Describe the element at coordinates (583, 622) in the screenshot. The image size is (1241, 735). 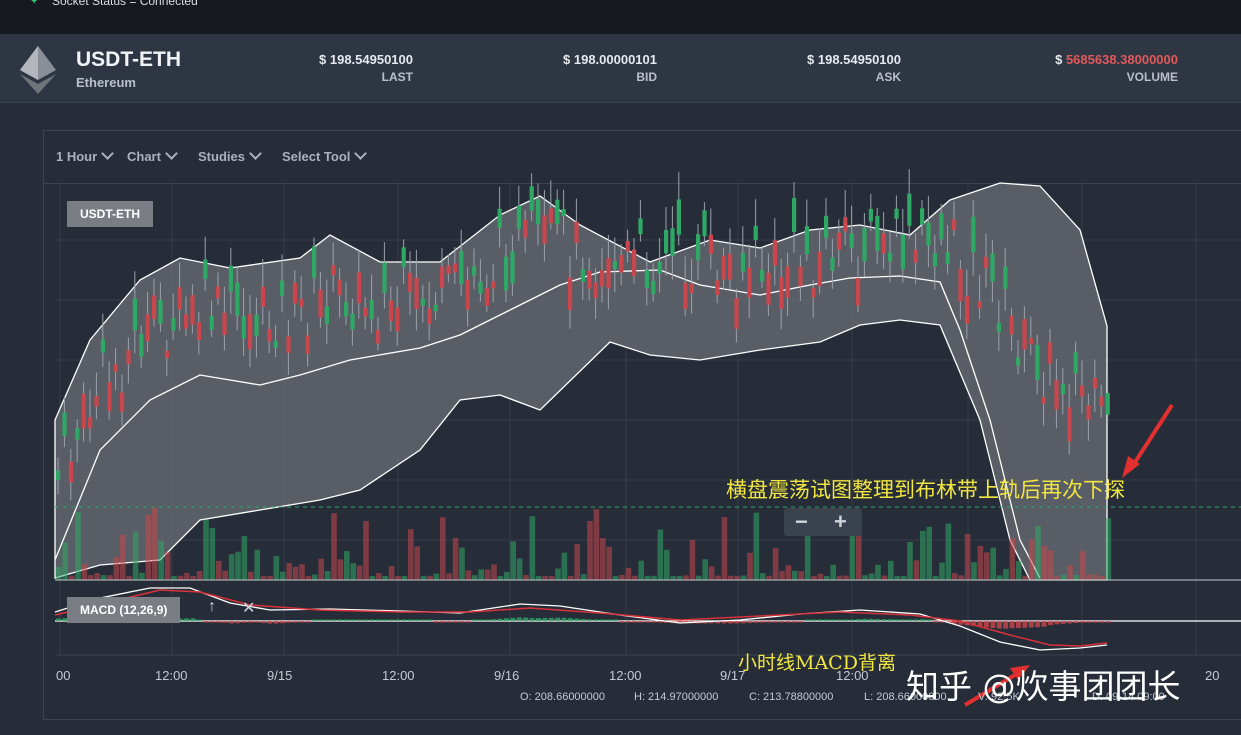
I see `macd-histogram` at that location.